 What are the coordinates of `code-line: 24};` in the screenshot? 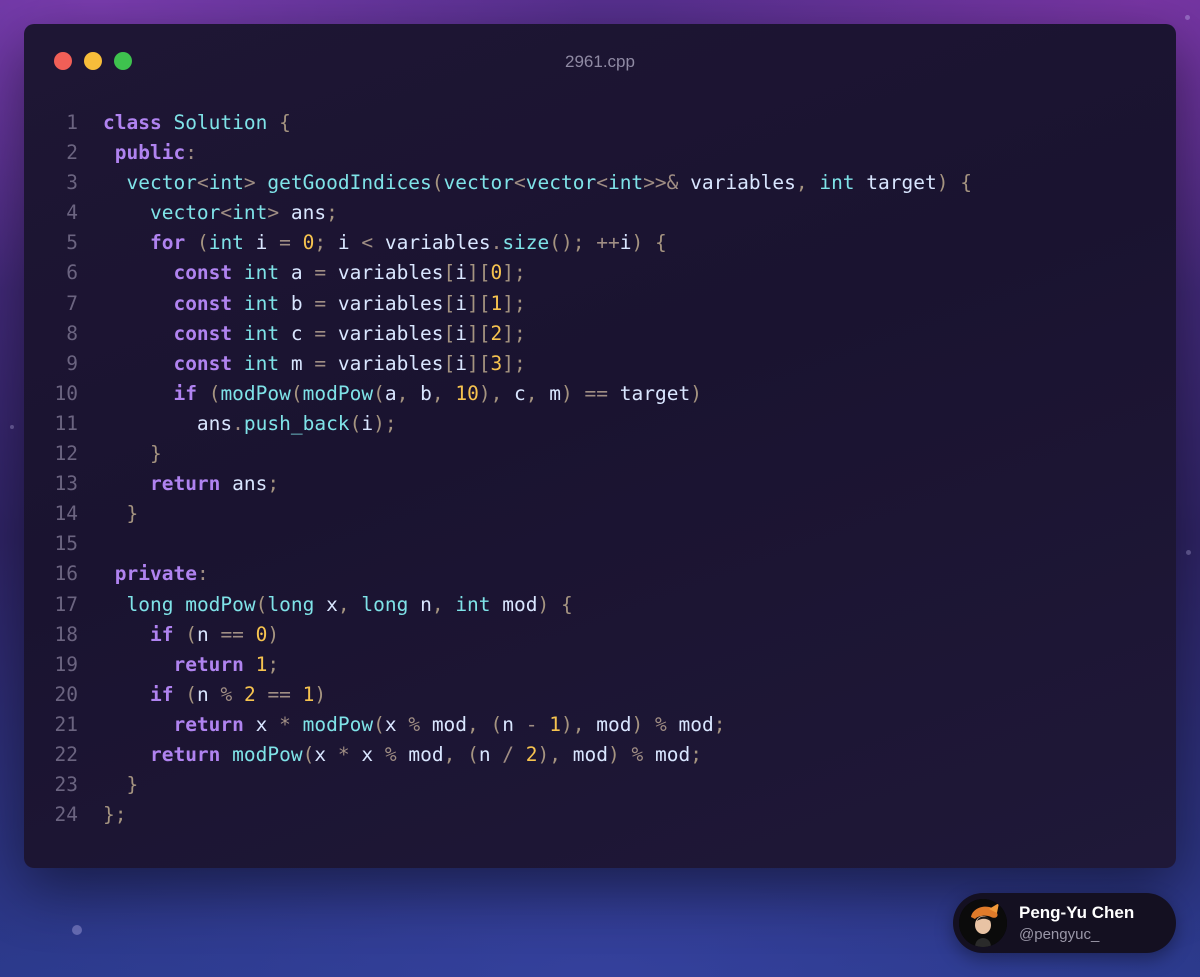 It's located at (600, 815).